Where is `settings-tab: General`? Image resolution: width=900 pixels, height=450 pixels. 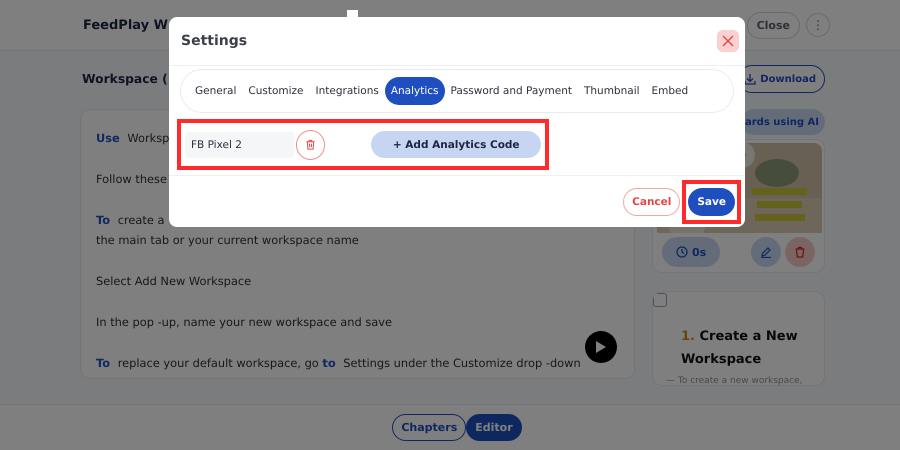
settings-tab: General is located at coordinates (215, 91).